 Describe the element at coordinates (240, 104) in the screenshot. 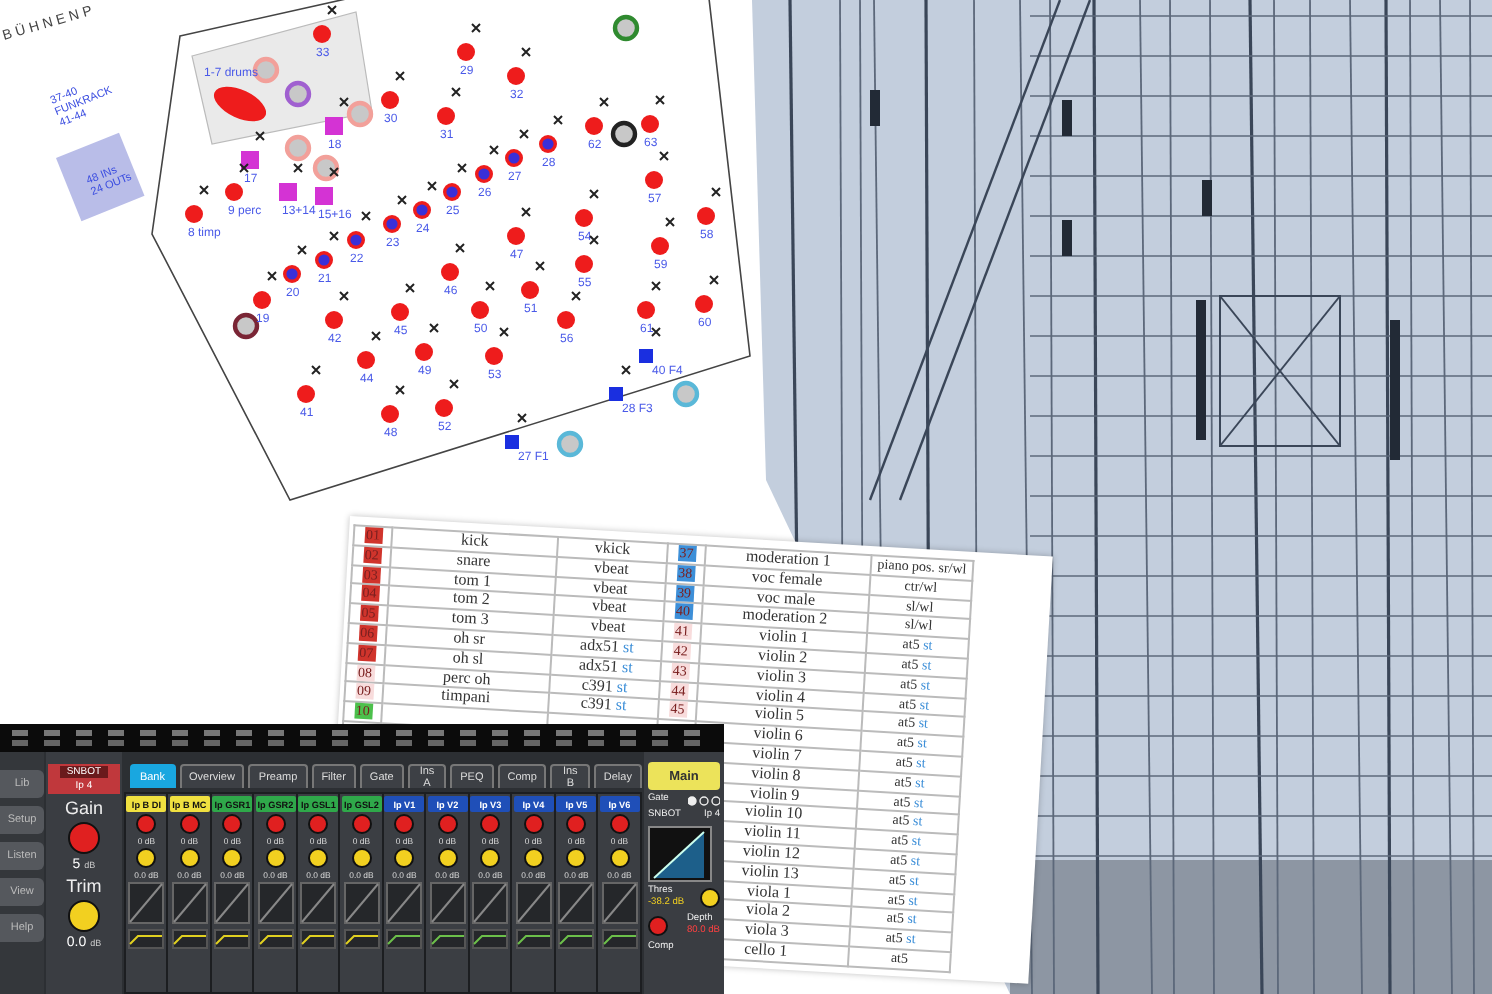

I see `drum-kit-marker` at that location.